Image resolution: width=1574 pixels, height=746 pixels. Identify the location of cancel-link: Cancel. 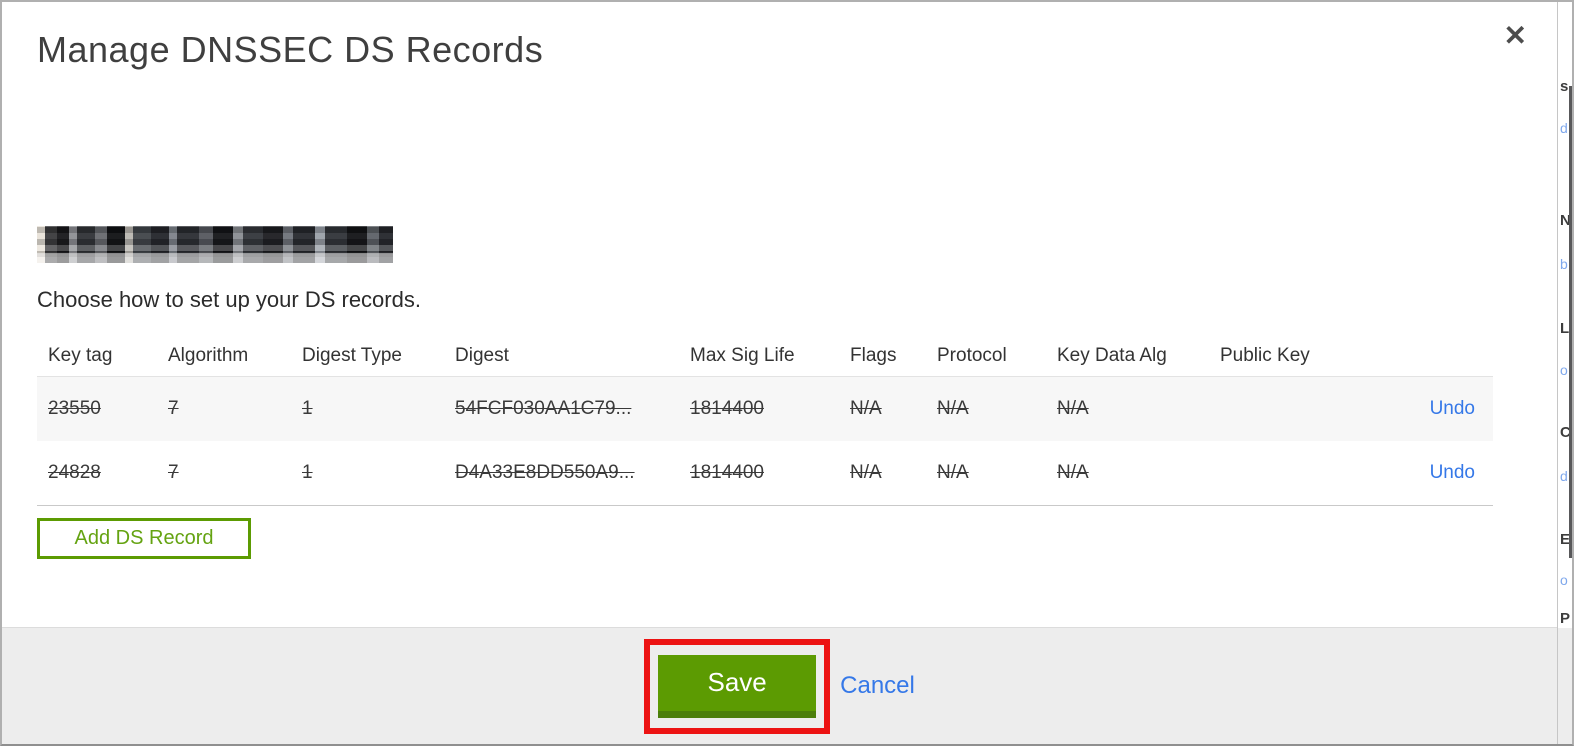
(877, 686).